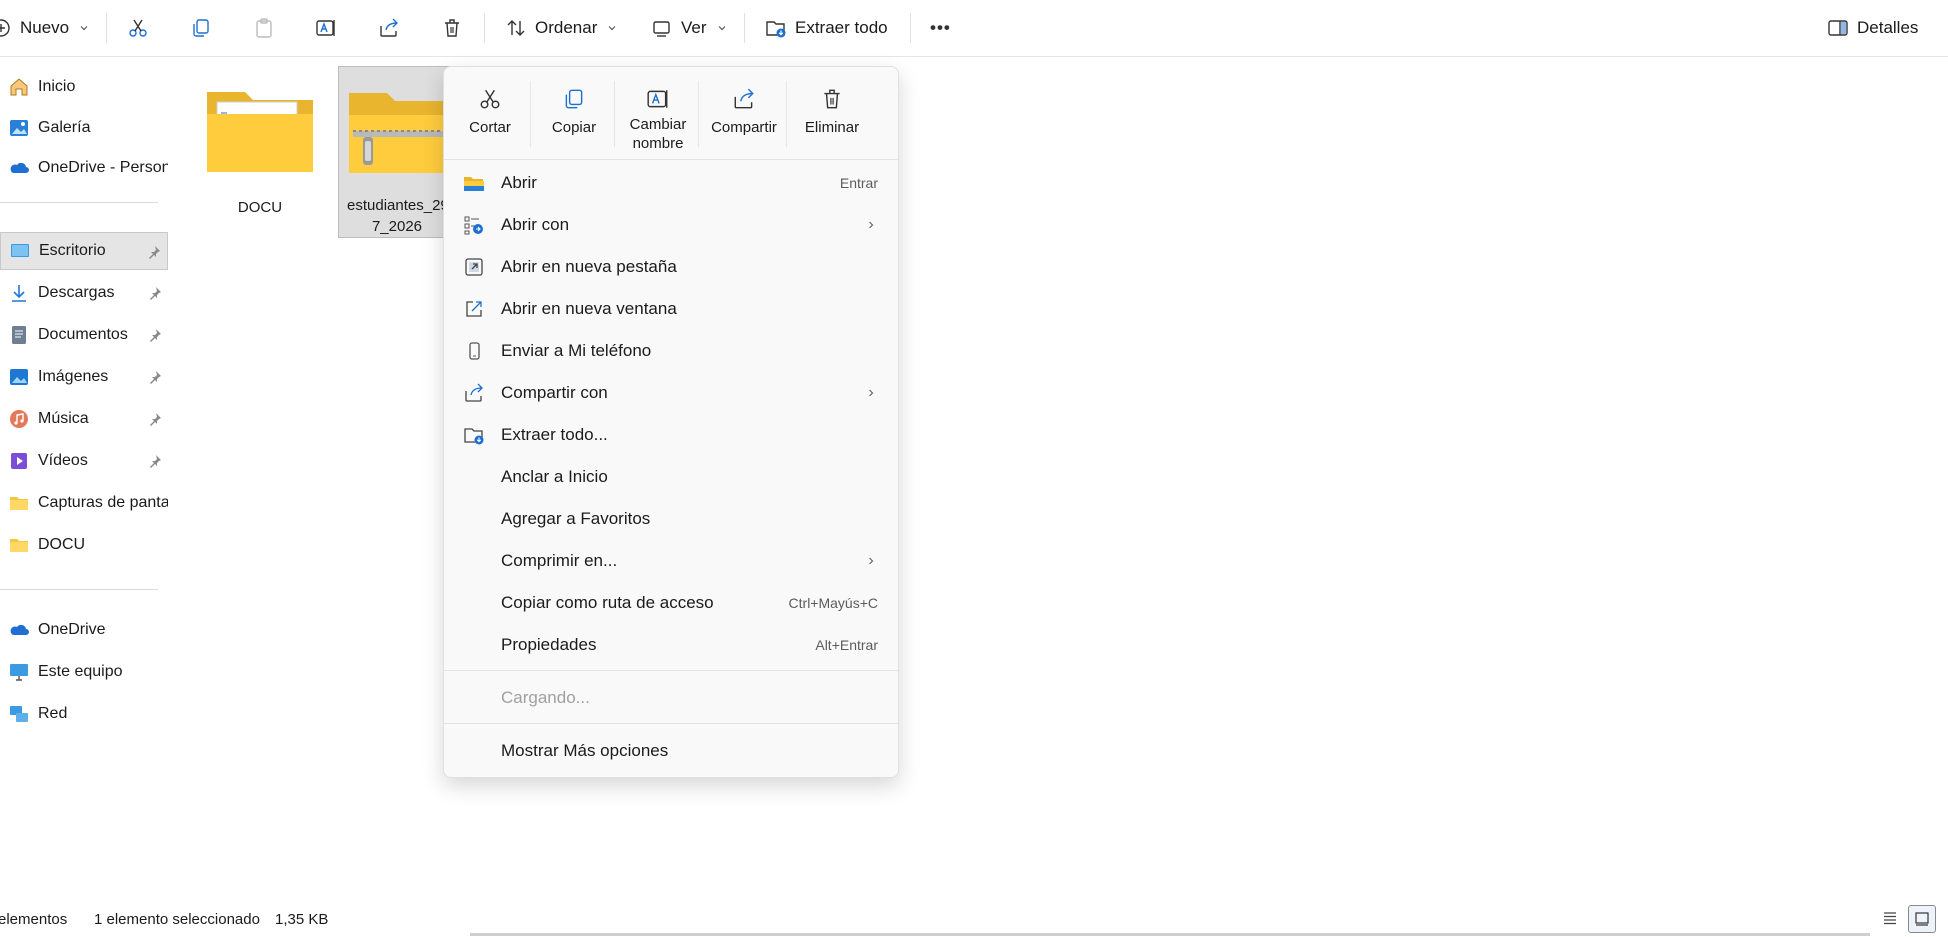 Image resolution: width=1948 pixels, height=937 pixels. Describe the element at coordinates (19, 630) in the screenshot. I see `onedrive-icon` at that location.